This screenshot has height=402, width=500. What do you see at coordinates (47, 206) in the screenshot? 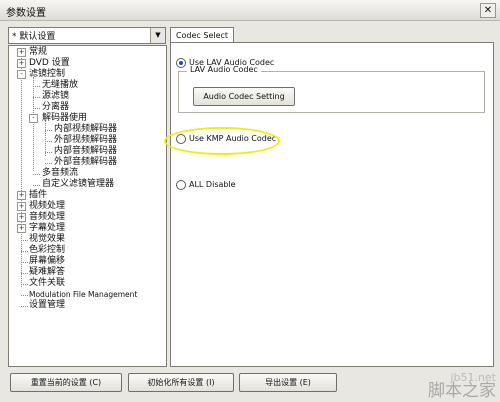
I see `tree-item-video-processing: 视频处理` at bounding box center [47, 206].